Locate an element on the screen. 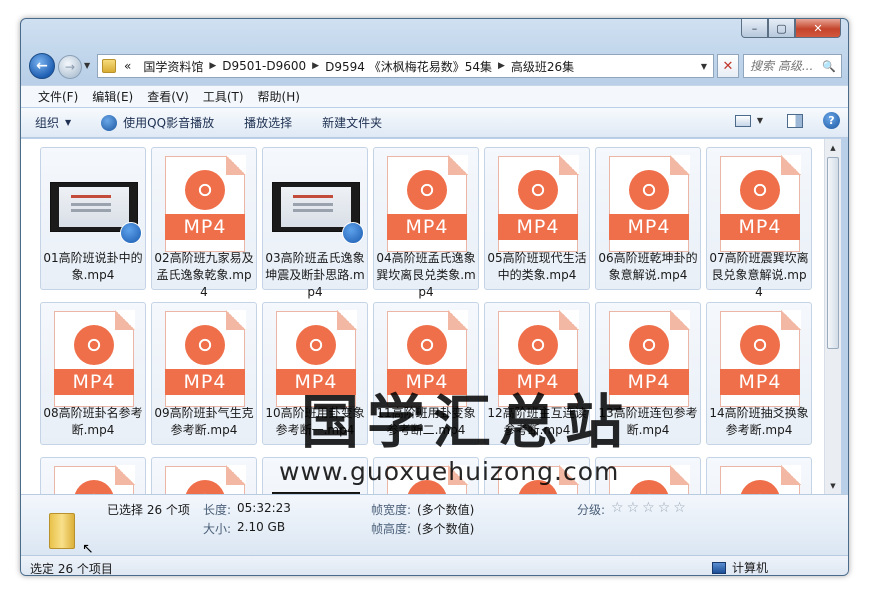 Image resolution: width=869 pixels, height=597 pixels. new-folder-label: 新建文件夹 is located at coordinates (352, 123).